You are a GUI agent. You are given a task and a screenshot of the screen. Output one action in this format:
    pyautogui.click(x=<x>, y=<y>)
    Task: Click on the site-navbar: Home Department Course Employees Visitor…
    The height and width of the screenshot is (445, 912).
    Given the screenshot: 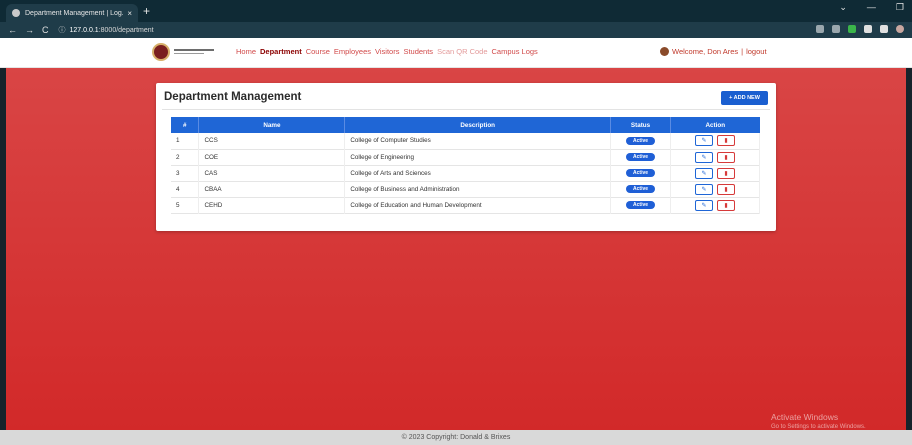 What is the action you would take?
    pyautogui.click(x=456, y=53)
    